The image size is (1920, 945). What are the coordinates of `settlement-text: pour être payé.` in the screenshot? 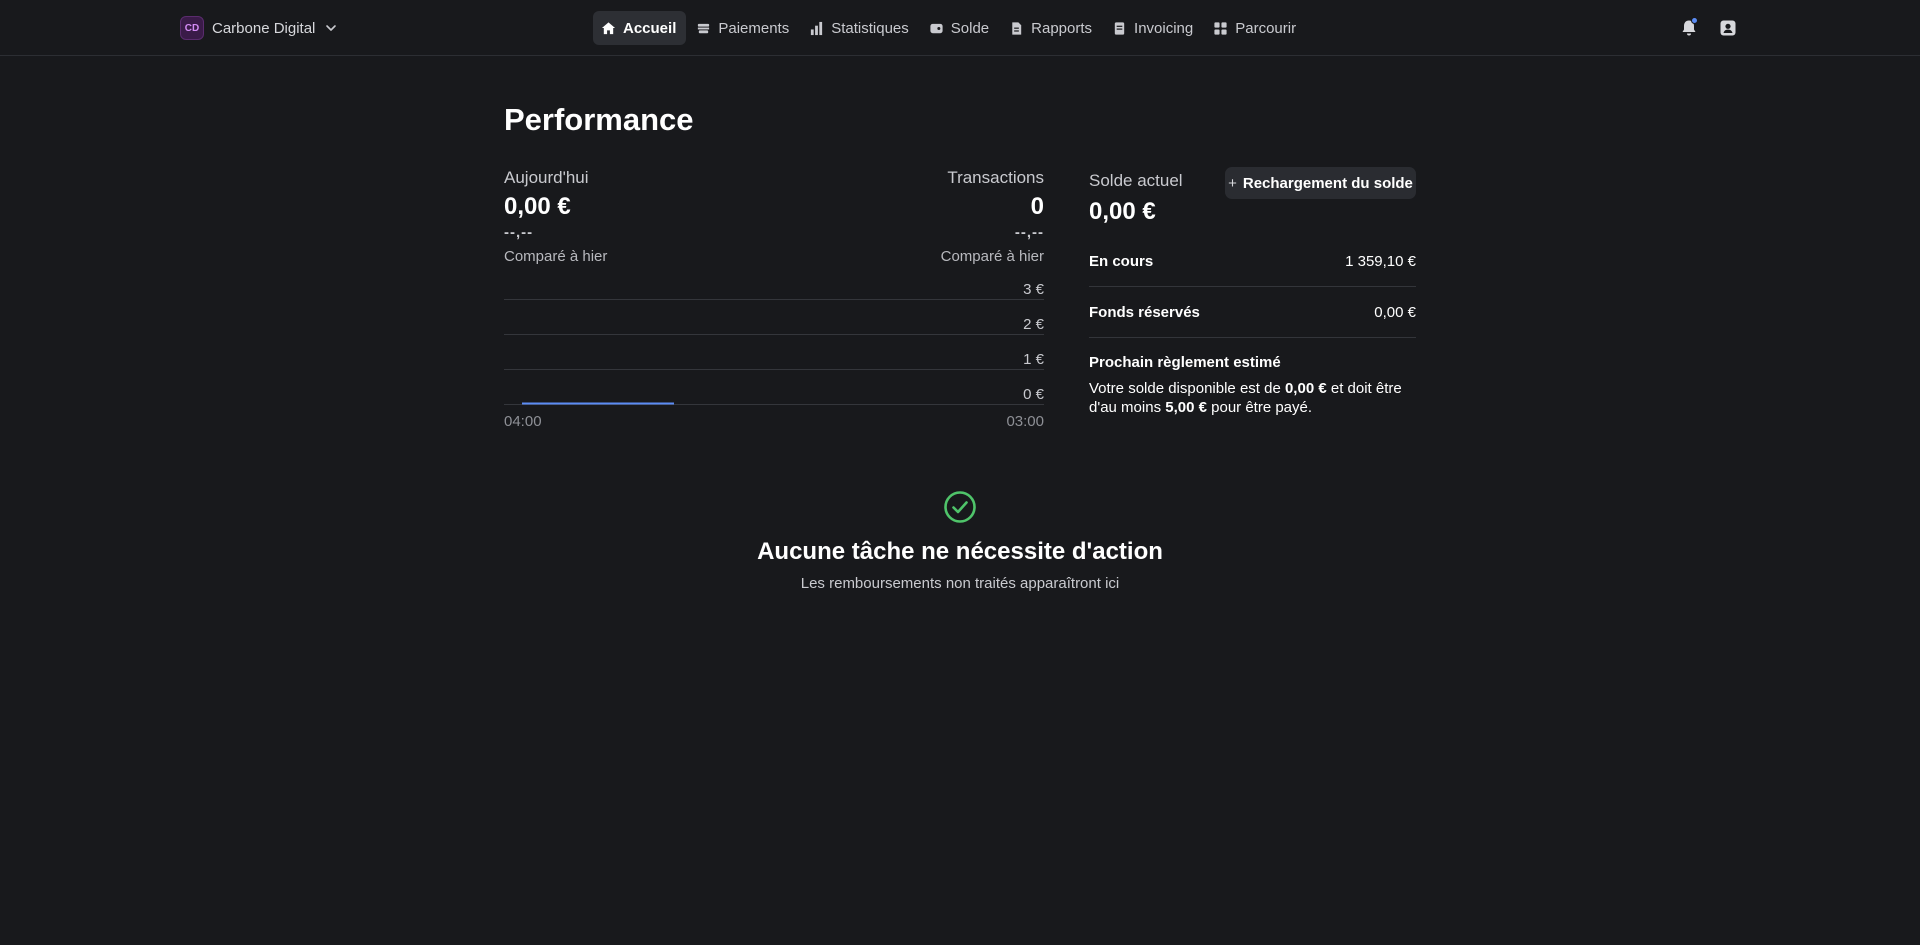 It's located at (1259, 407).